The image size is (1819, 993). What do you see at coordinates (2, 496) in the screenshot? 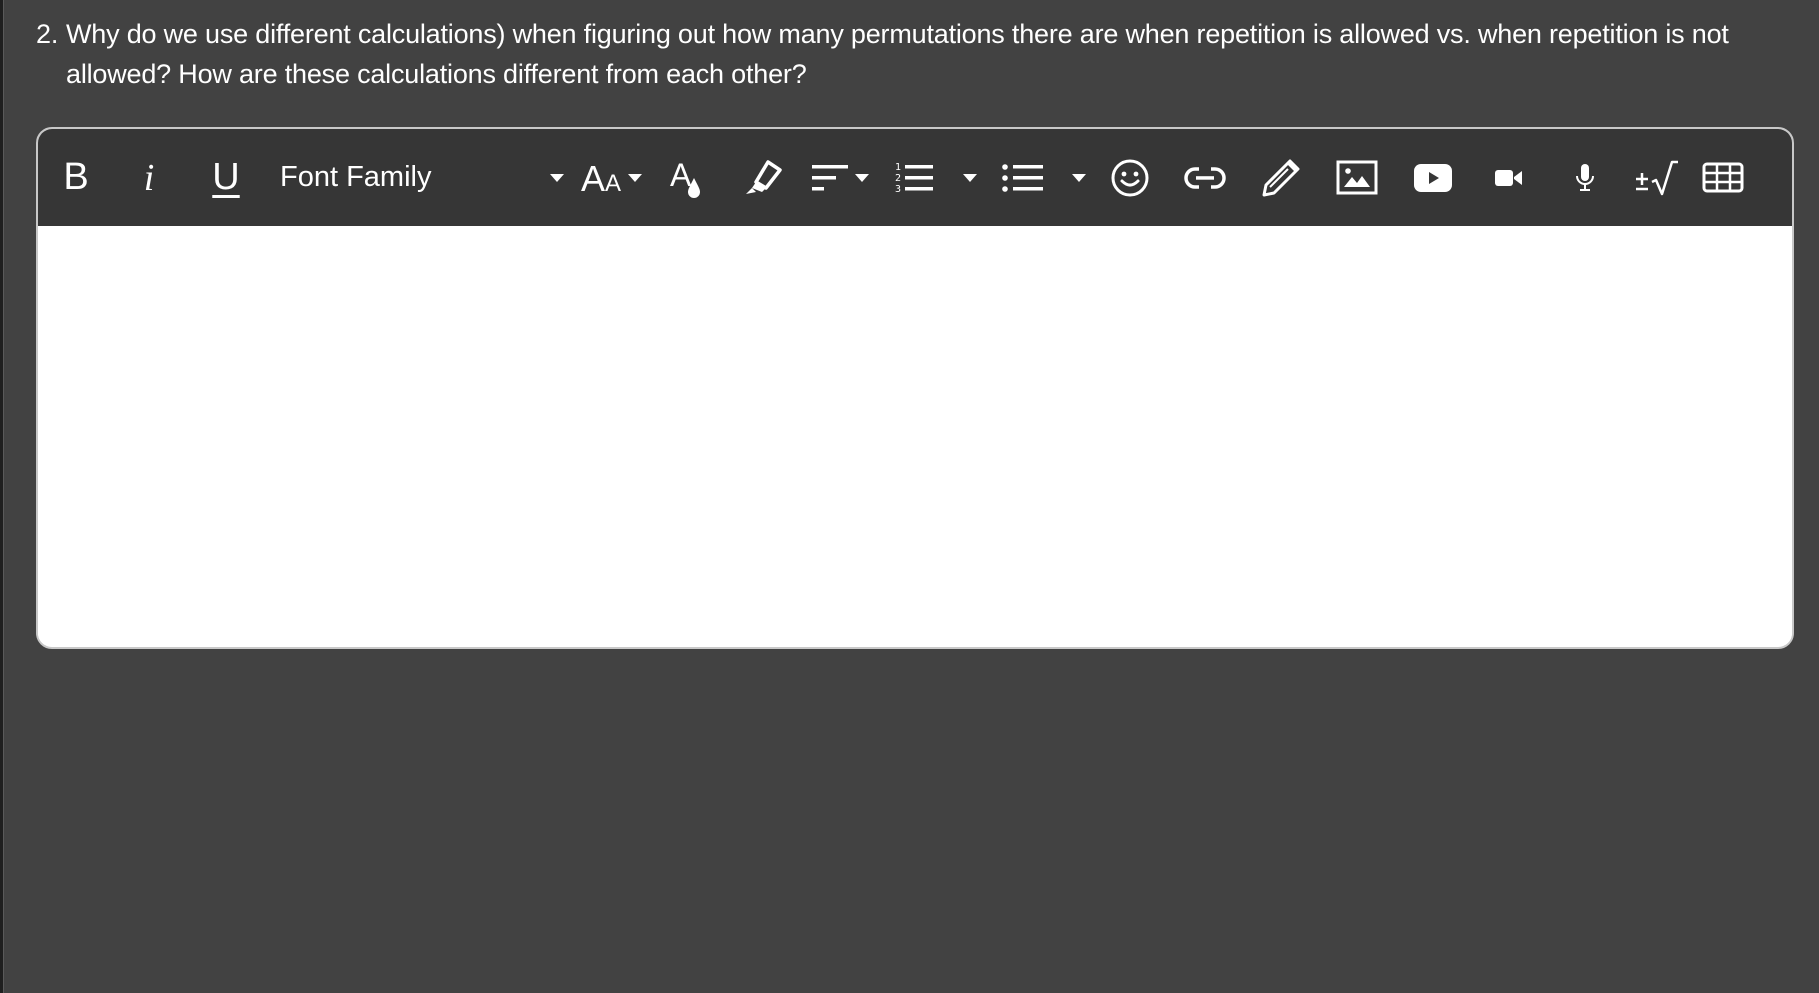
I see `window-left-edge` at bounding box center [2, 496].